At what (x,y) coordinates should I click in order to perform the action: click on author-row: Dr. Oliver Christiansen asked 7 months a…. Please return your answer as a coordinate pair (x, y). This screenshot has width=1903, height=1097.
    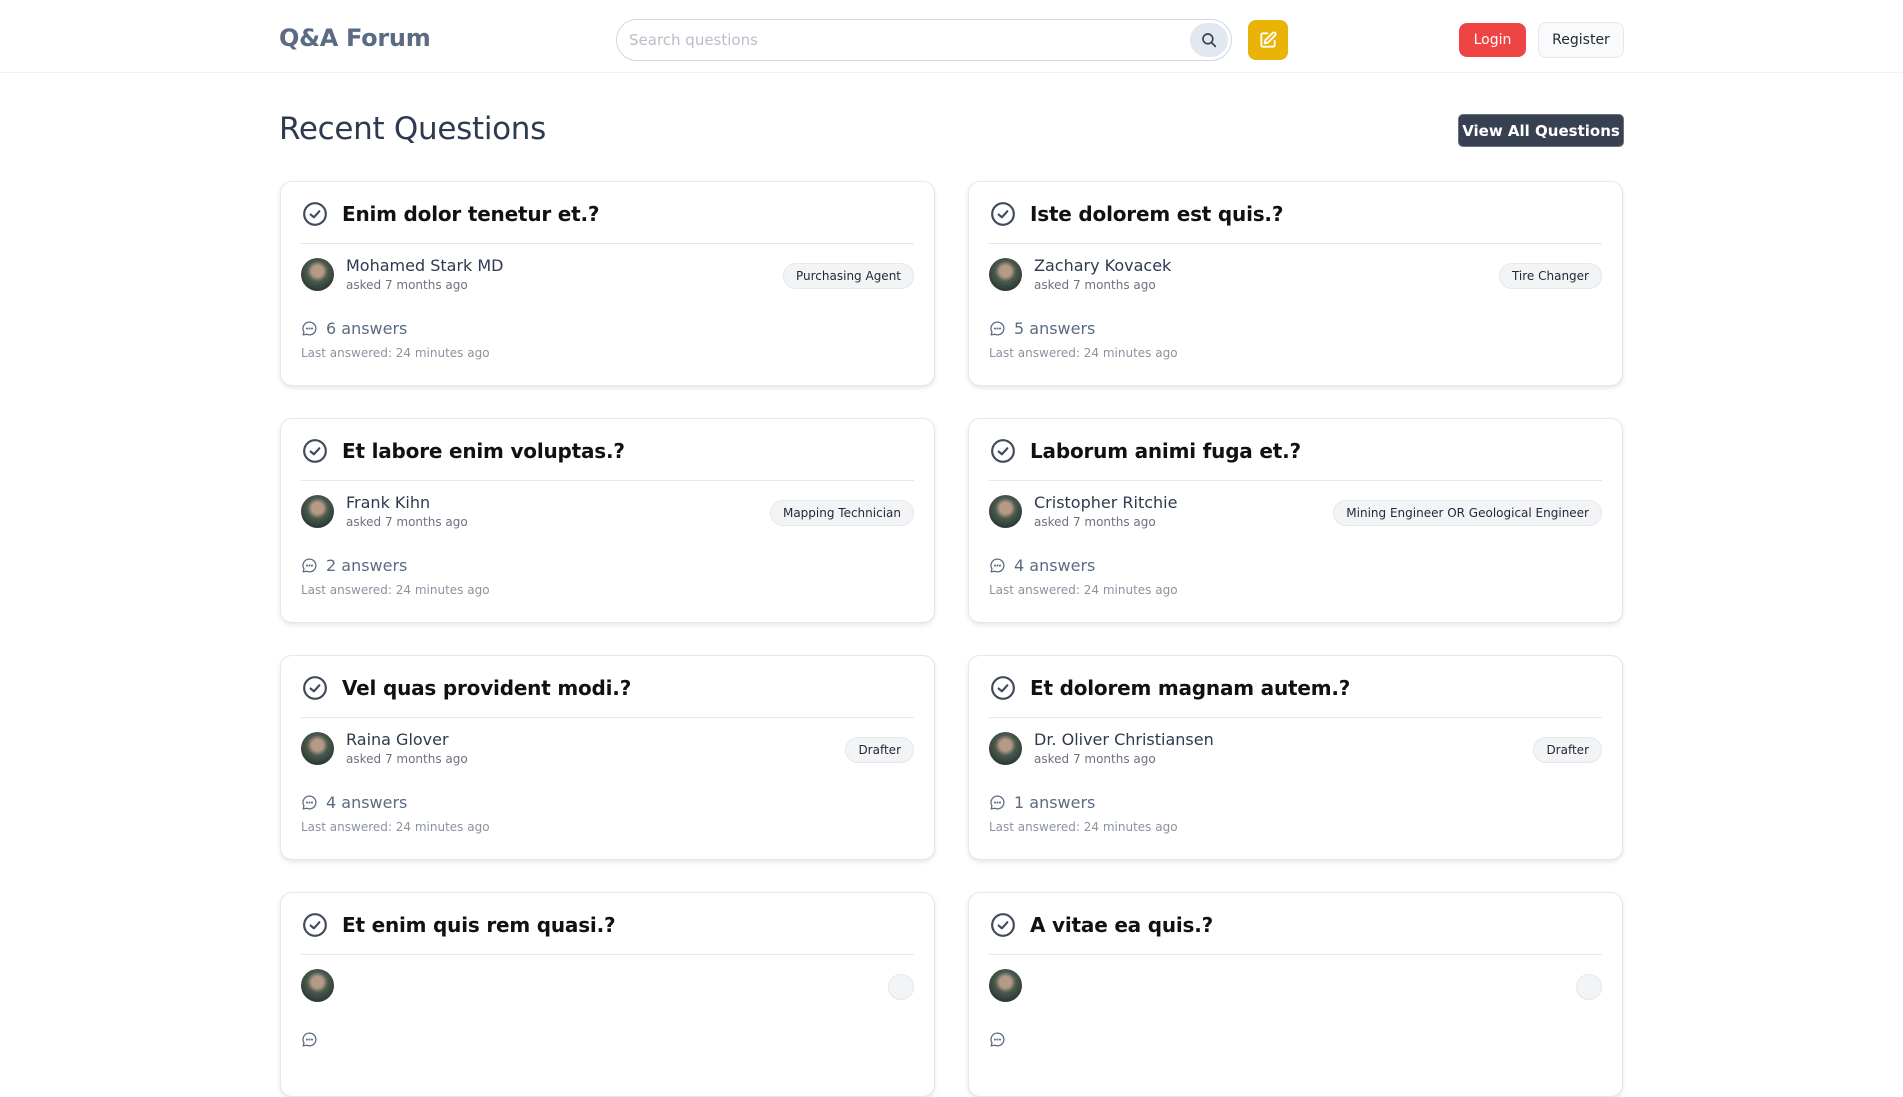
    Looking at the image, I should click on (1295, 748).